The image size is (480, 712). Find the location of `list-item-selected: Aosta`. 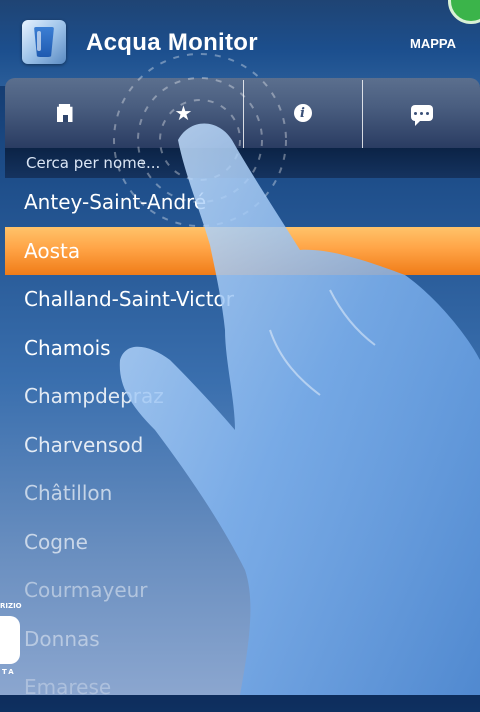

list-item-selected: Aosta is located at coordinates (242, 250).